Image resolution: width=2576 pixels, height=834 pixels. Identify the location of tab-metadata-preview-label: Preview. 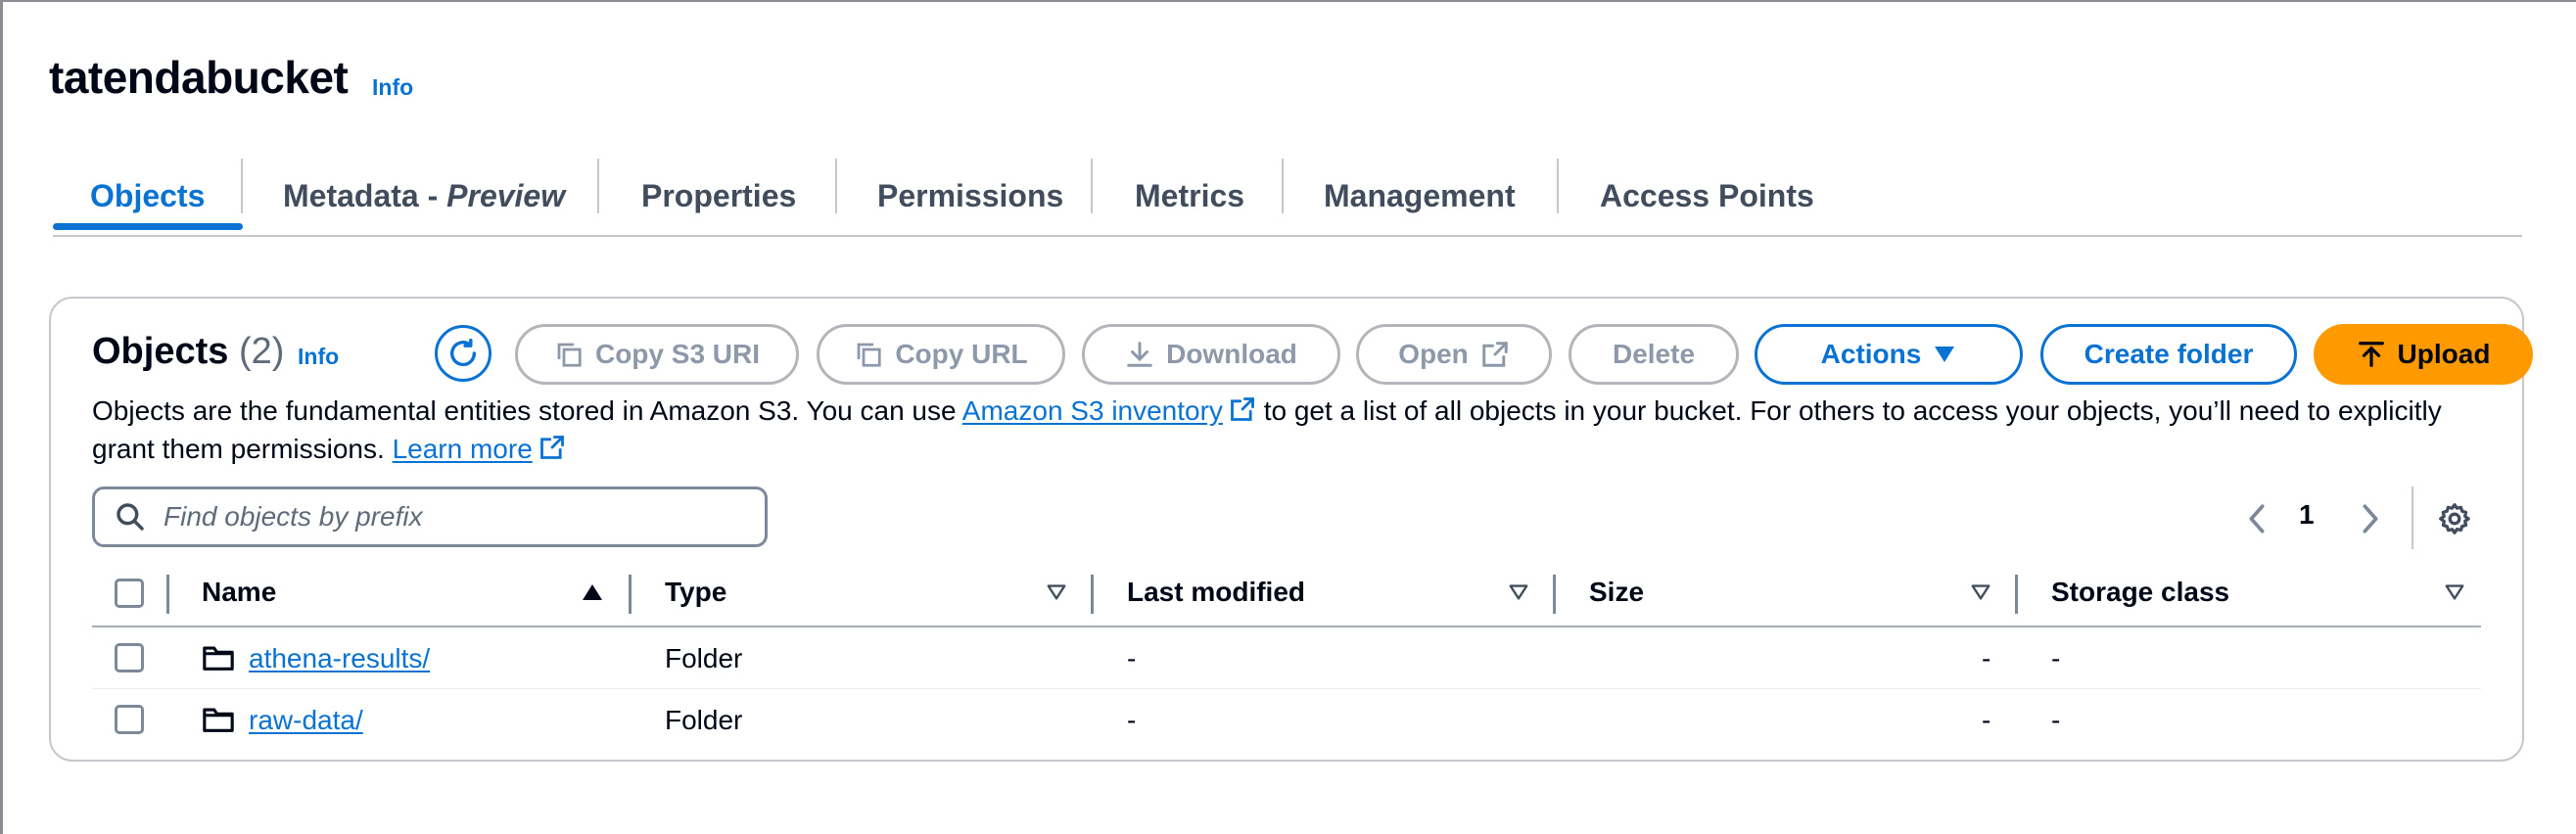
(506, 195).